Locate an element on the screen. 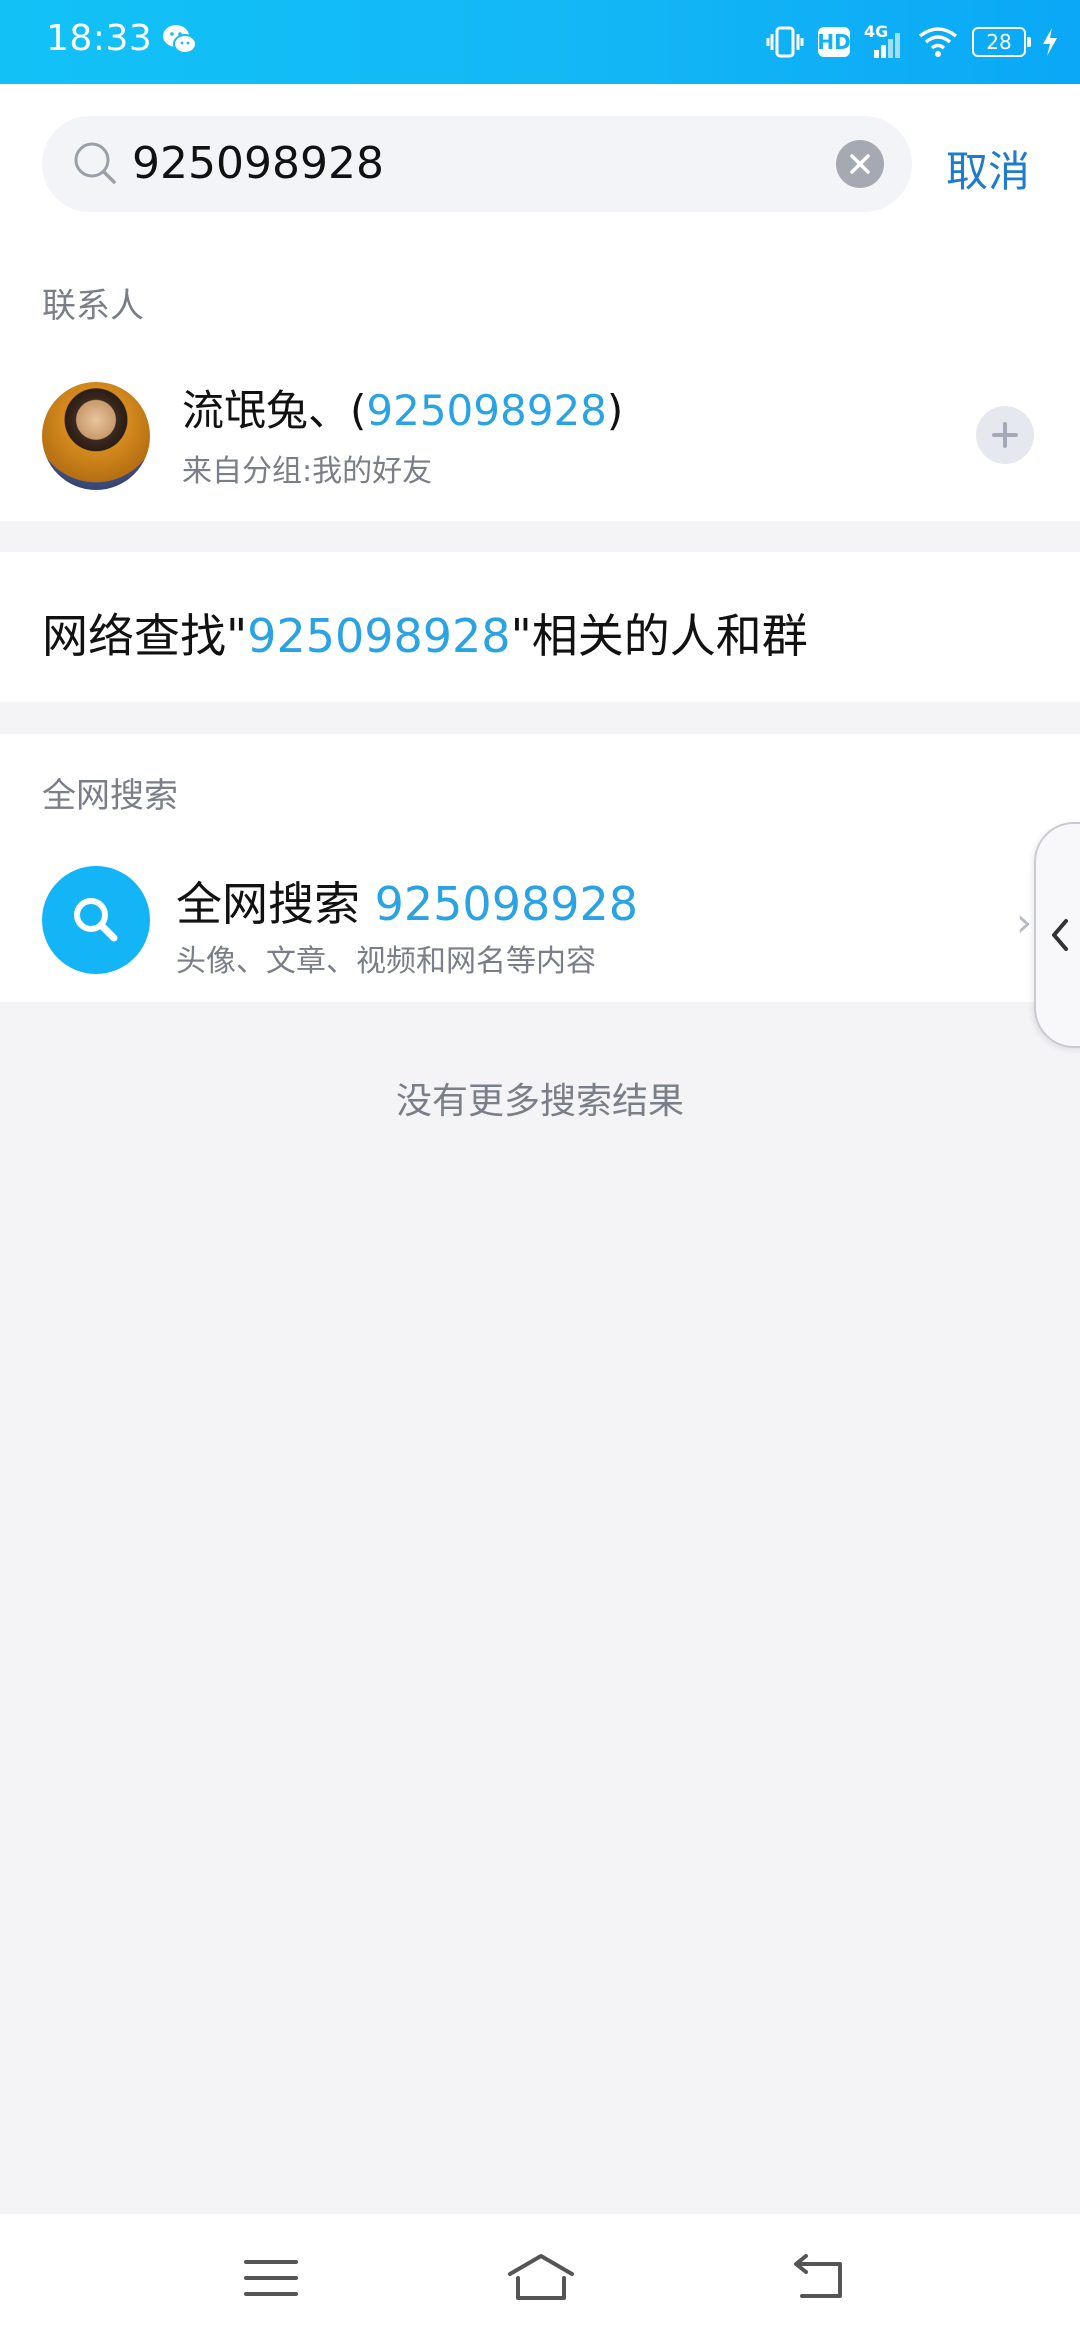 This screenshot has height=2340, width=1080. add-contact-button is located at coordinates (1005, 435).